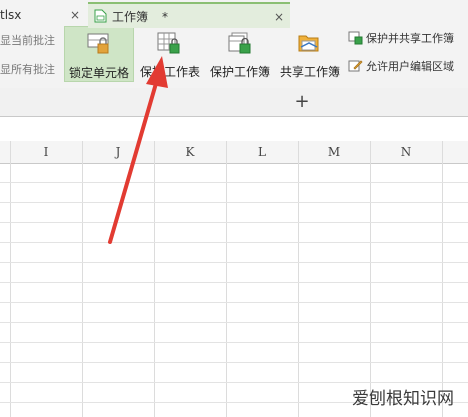  What do you see at coordinates (165, 17) in the screenshot?
I see `tab-modified-marker: *` at bounding box center [165, 17].